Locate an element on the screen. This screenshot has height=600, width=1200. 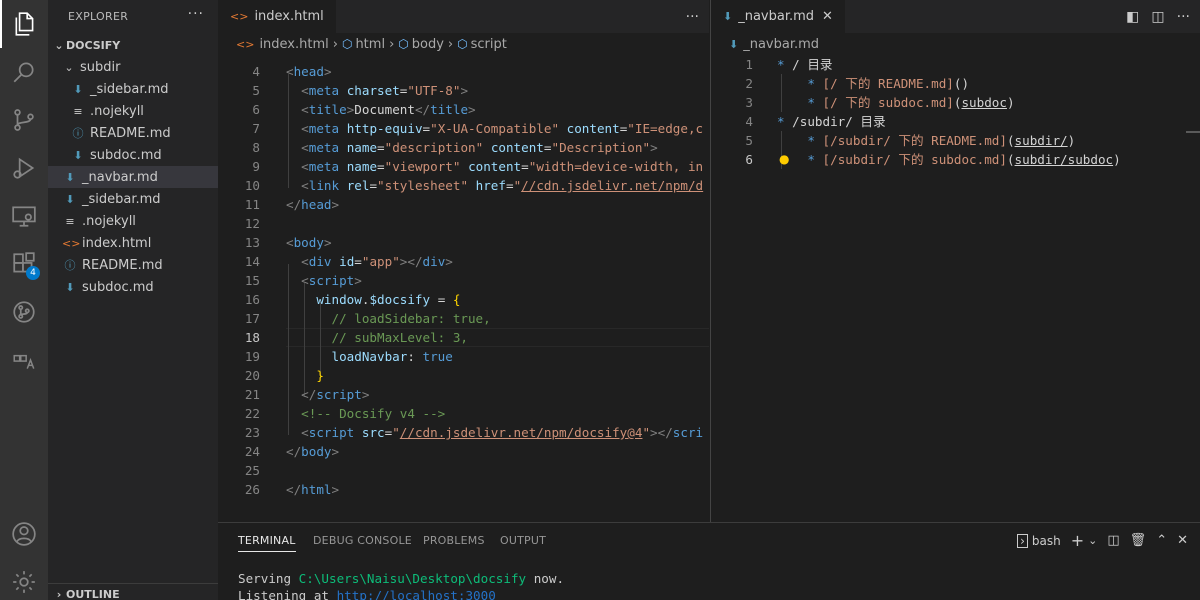
account-icon is located at coordinates (24, 534).